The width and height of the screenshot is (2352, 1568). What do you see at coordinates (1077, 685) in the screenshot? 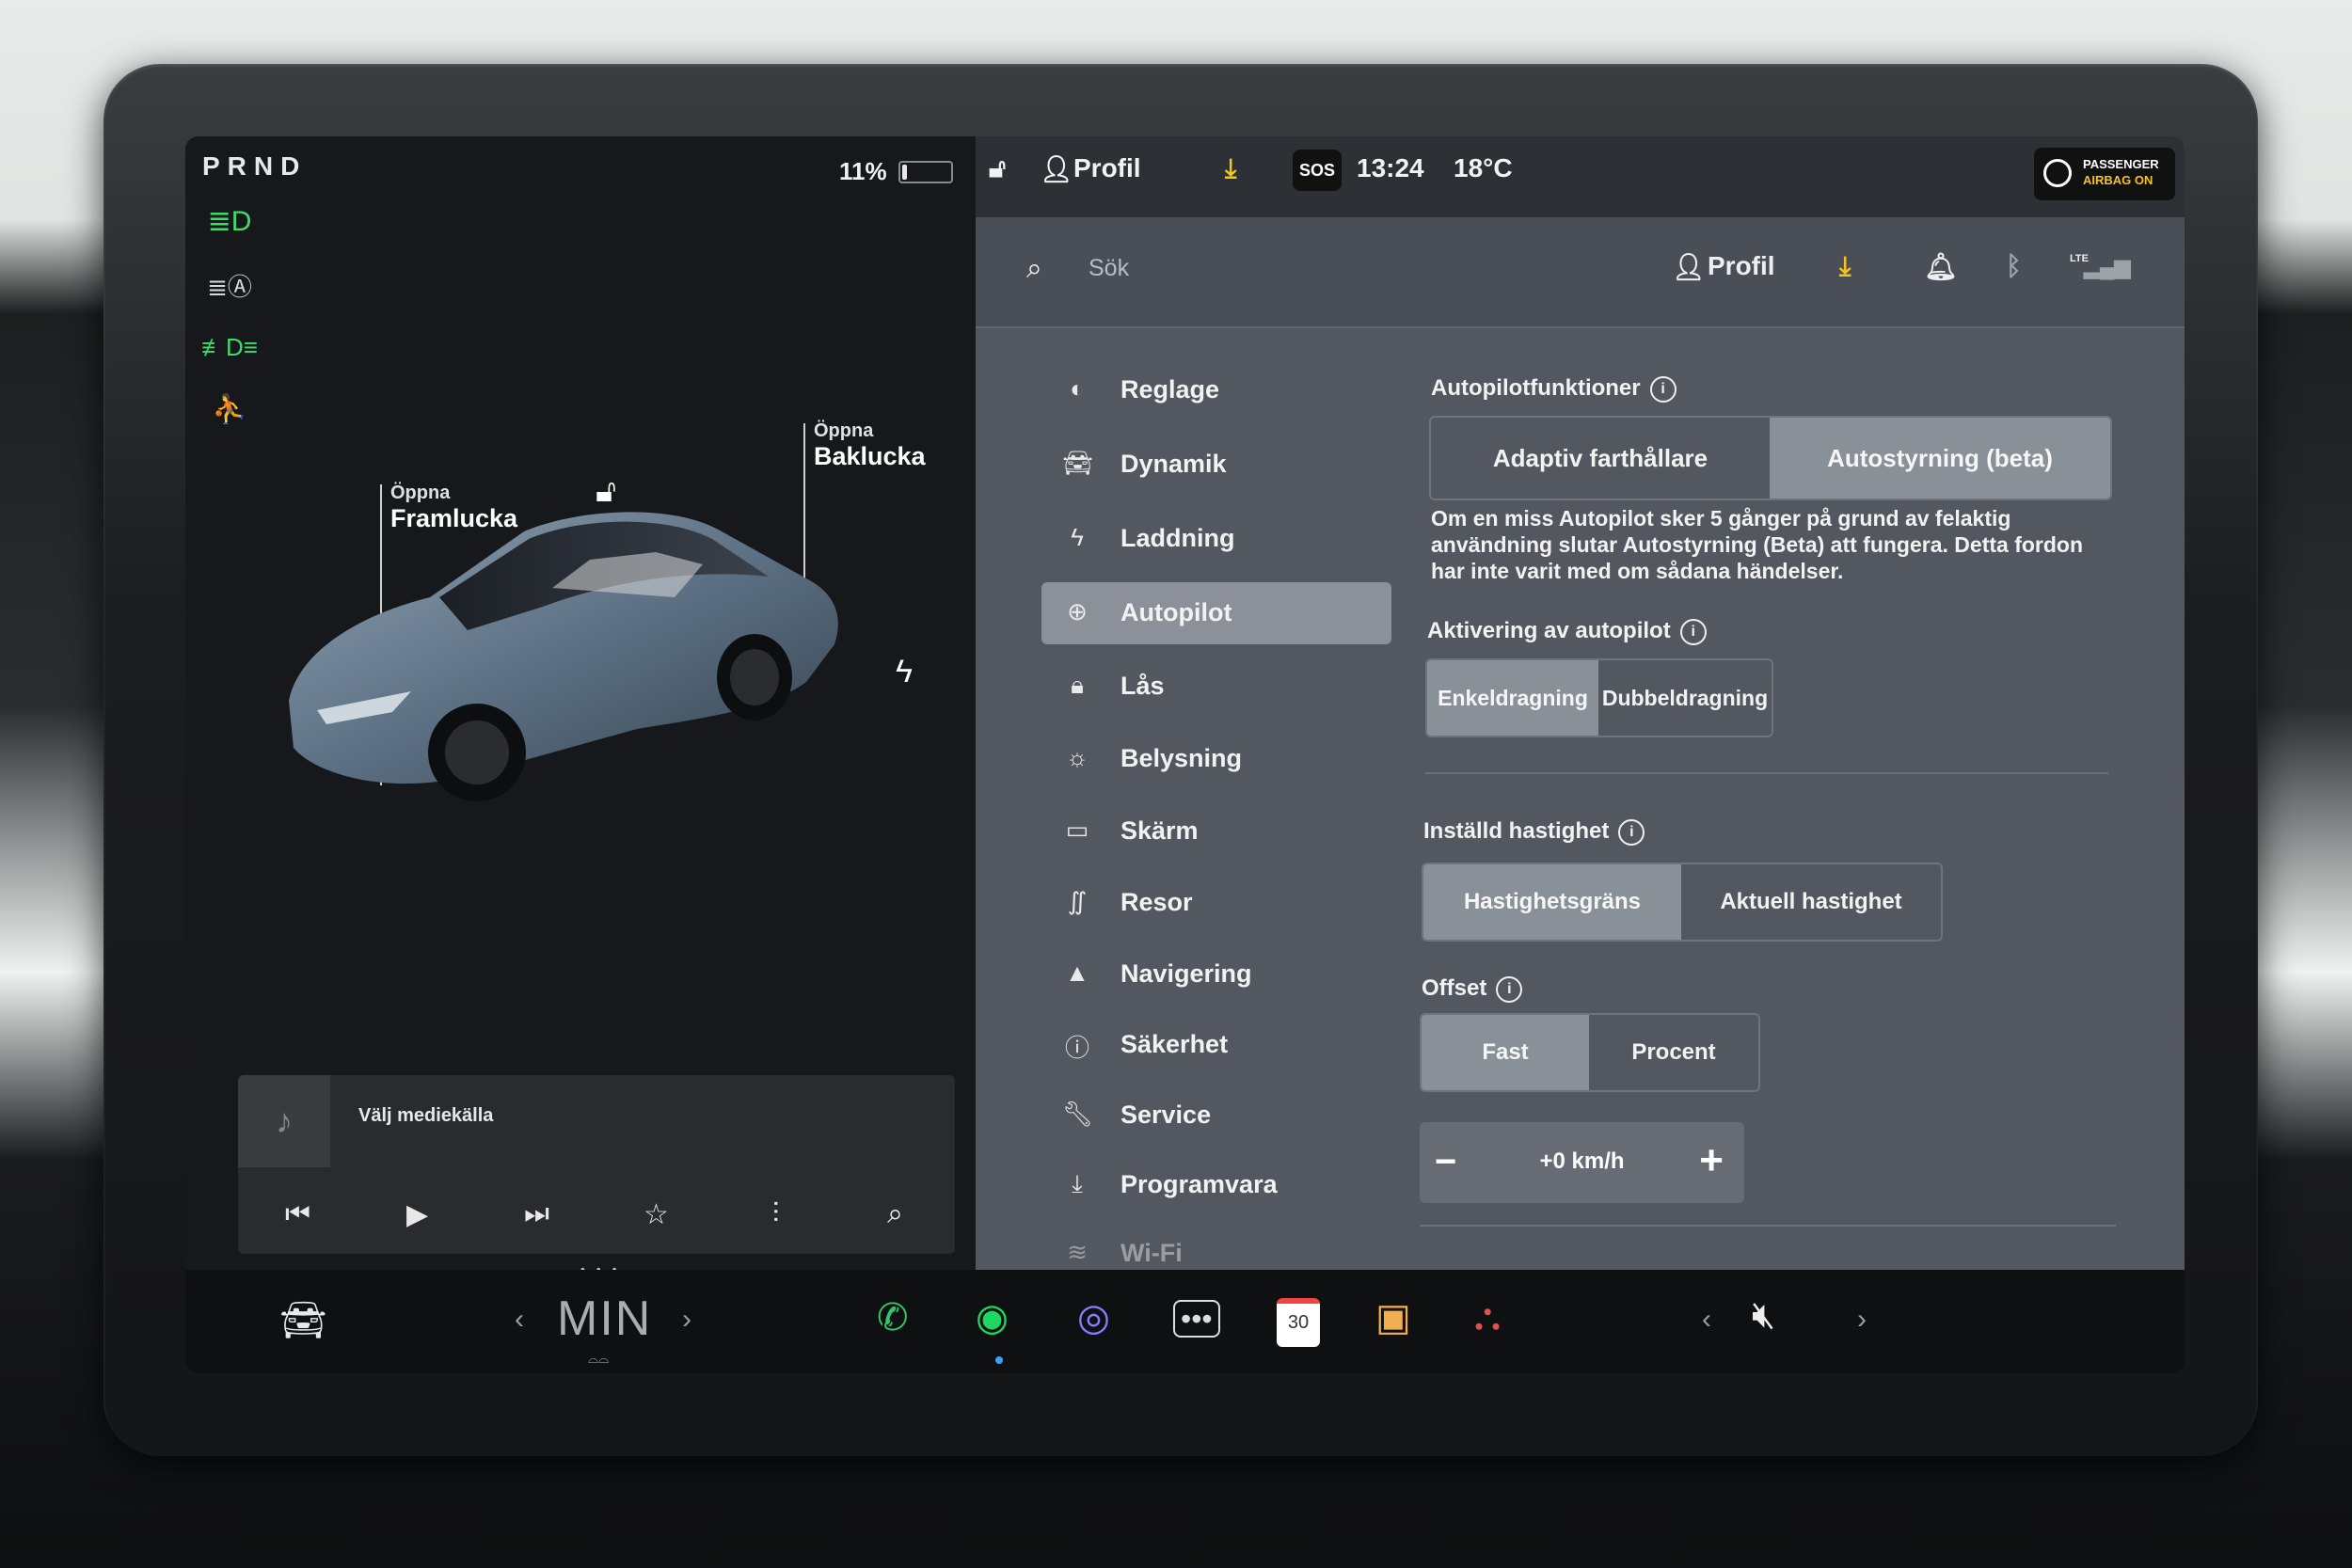
I see `lock-icon: 🔒︎` at bounding box center [1077, 685].